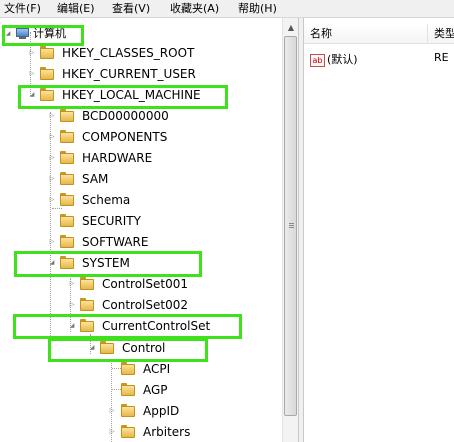 Image resolution: width=454 pixels, height=442 pixels. I want to click on tree-node-controlset001: ▷ ControlSet001, so click(140, 284).